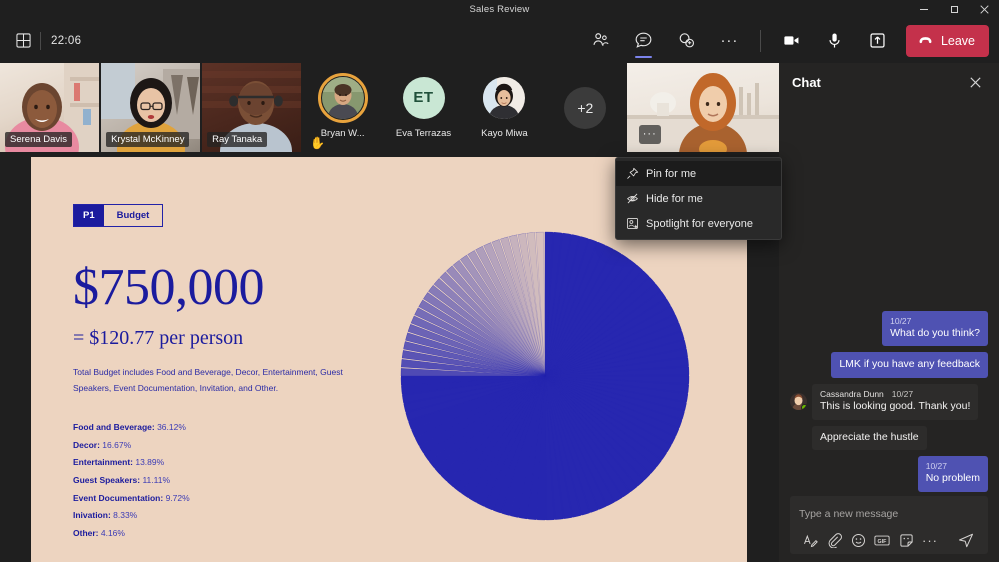 Image resolution: width=999 pixels, height=562 pixels. I want to click on chat-message-outgoing: LMK if you have any feedback, so click(909, 365).